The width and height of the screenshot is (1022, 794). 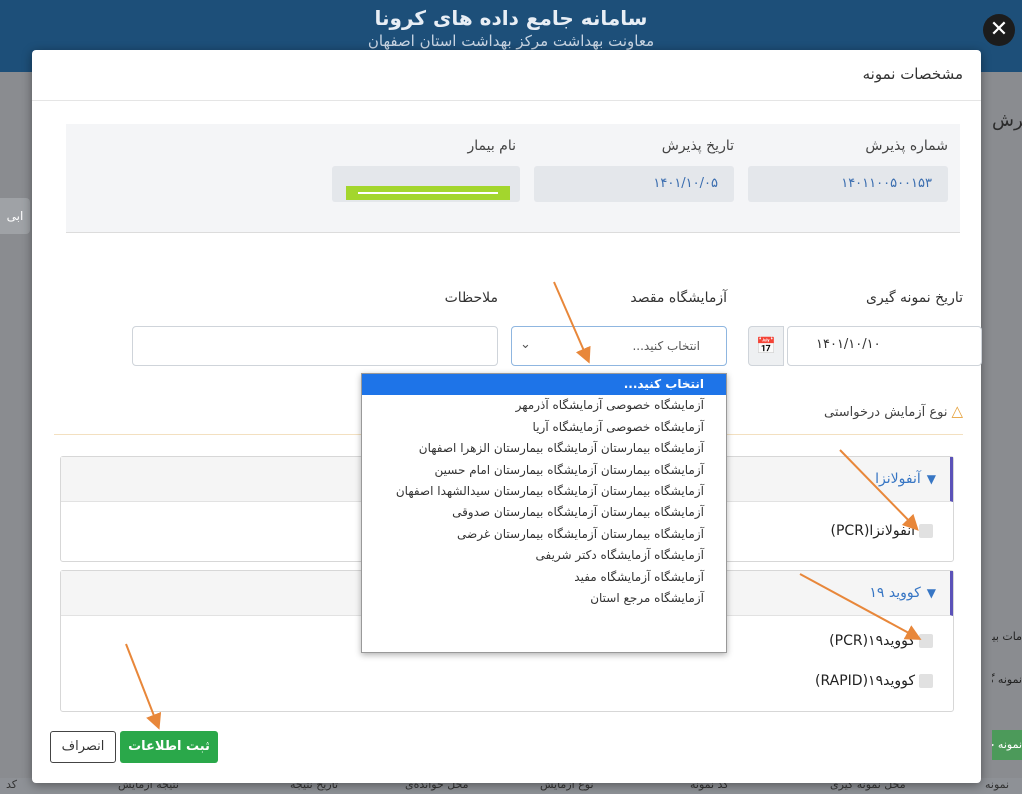 I want to click on group-title: ▼ آنفولانزا, so click(x=905, y=479).